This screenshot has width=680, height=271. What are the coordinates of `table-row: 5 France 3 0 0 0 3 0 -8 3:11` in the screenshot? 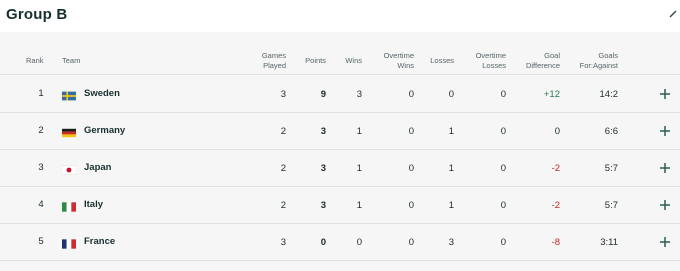 It's located at (340, 242).